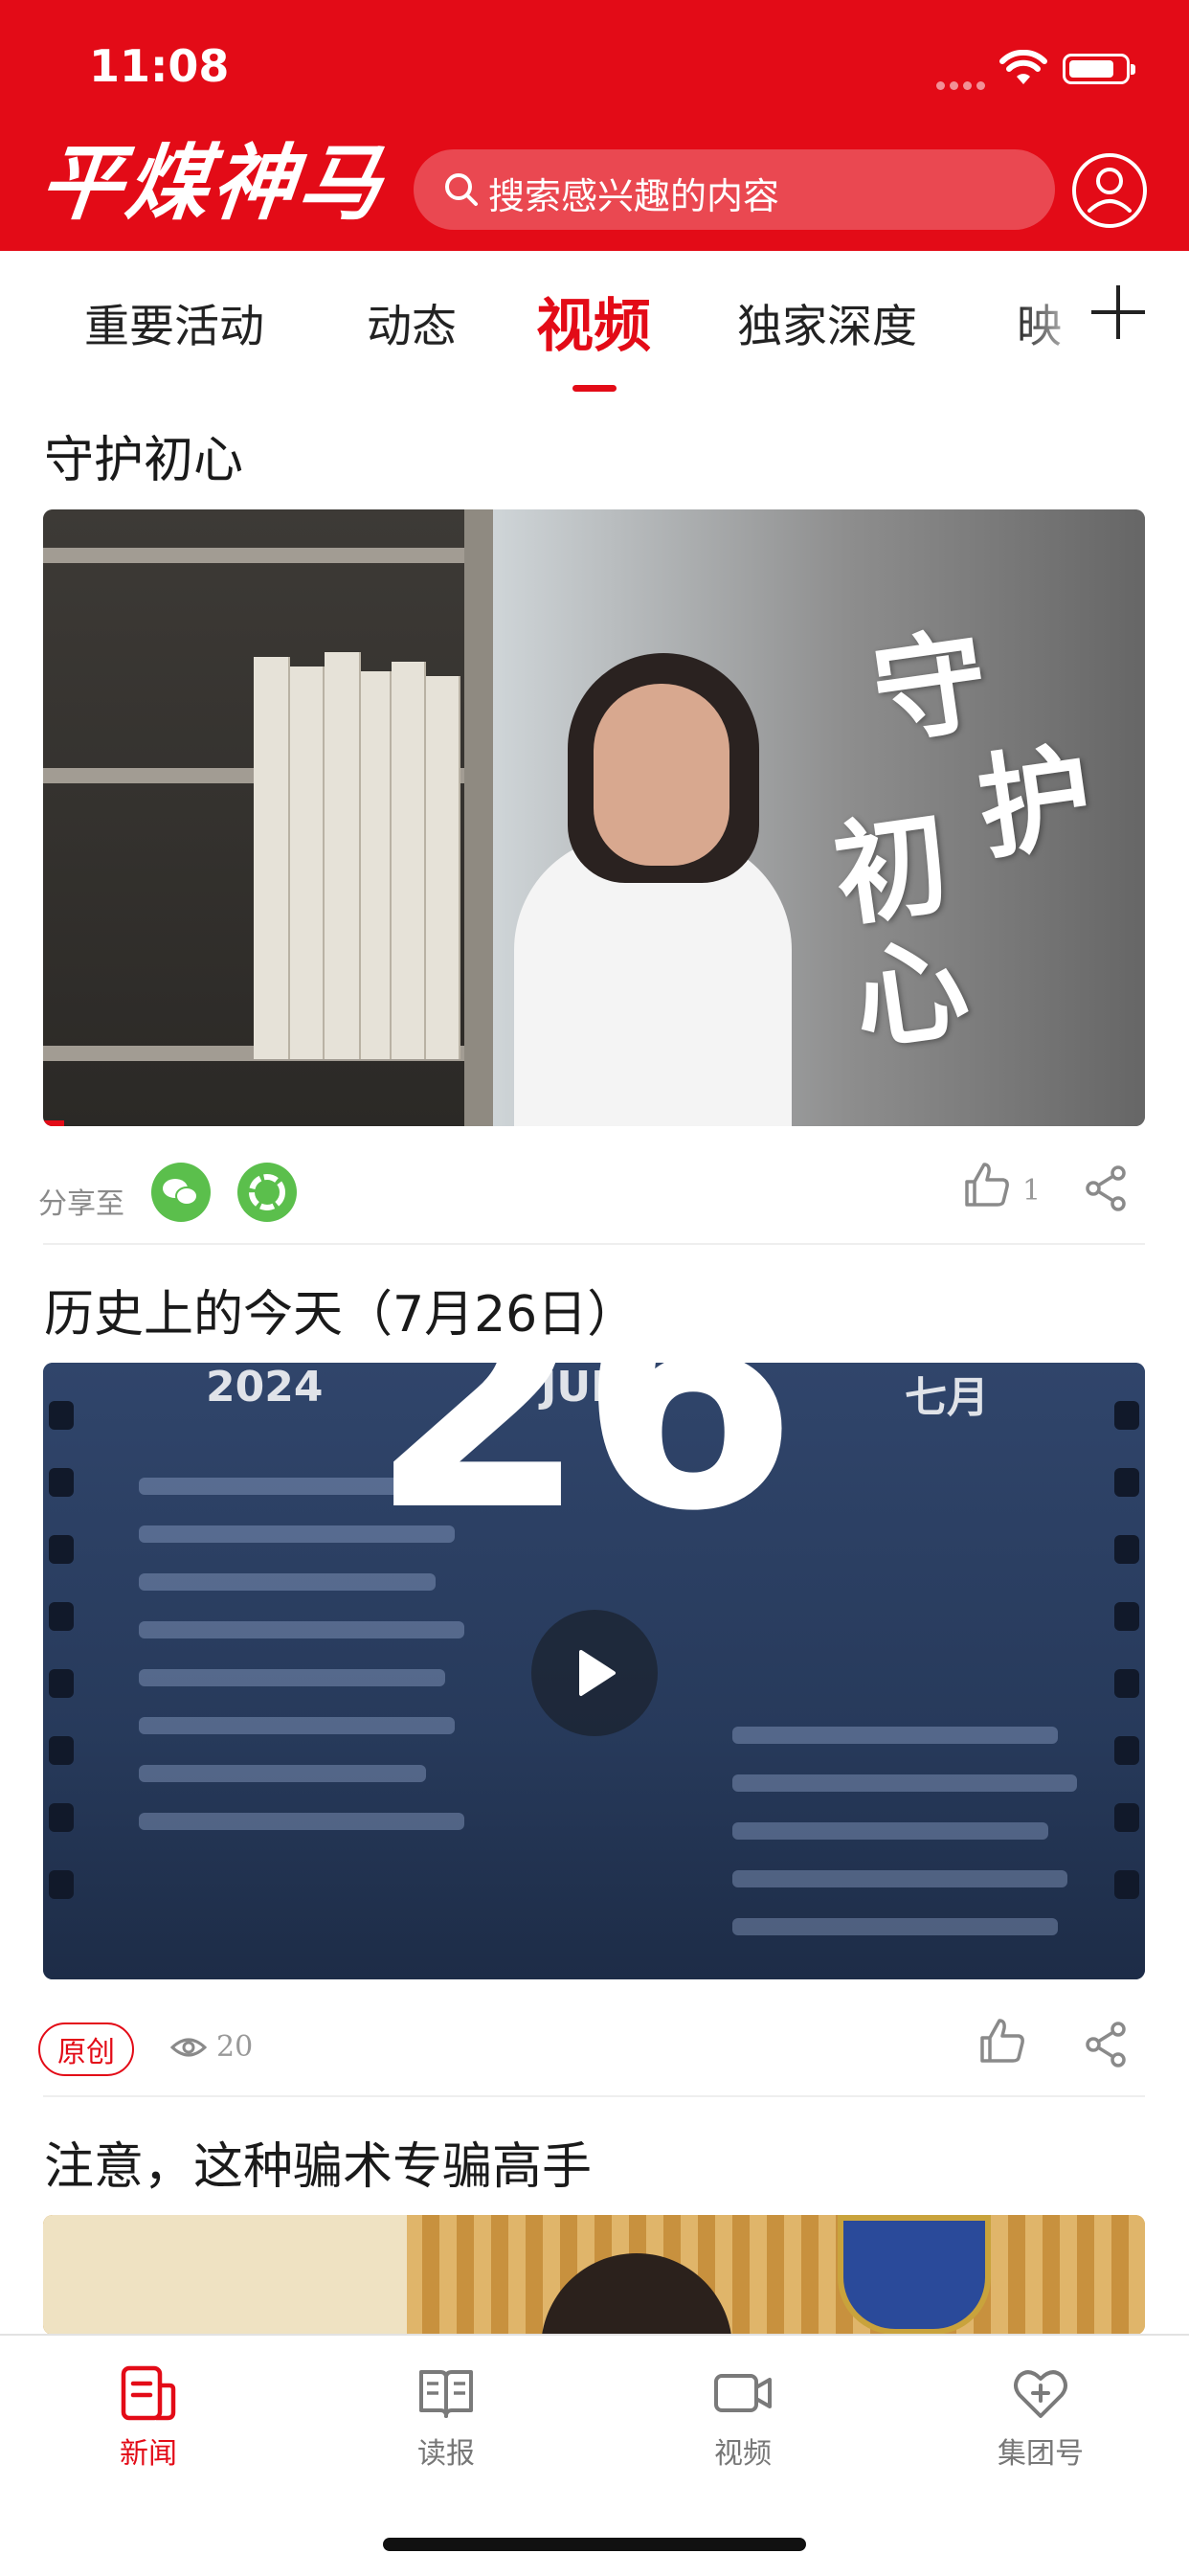 Image resolution: width=1189 pixels, height=2576 pixels. What do you see at coordinates (268, 817) in the screenshot?
I see `cover-image-bookshelf` at bounding box center [268, 817].